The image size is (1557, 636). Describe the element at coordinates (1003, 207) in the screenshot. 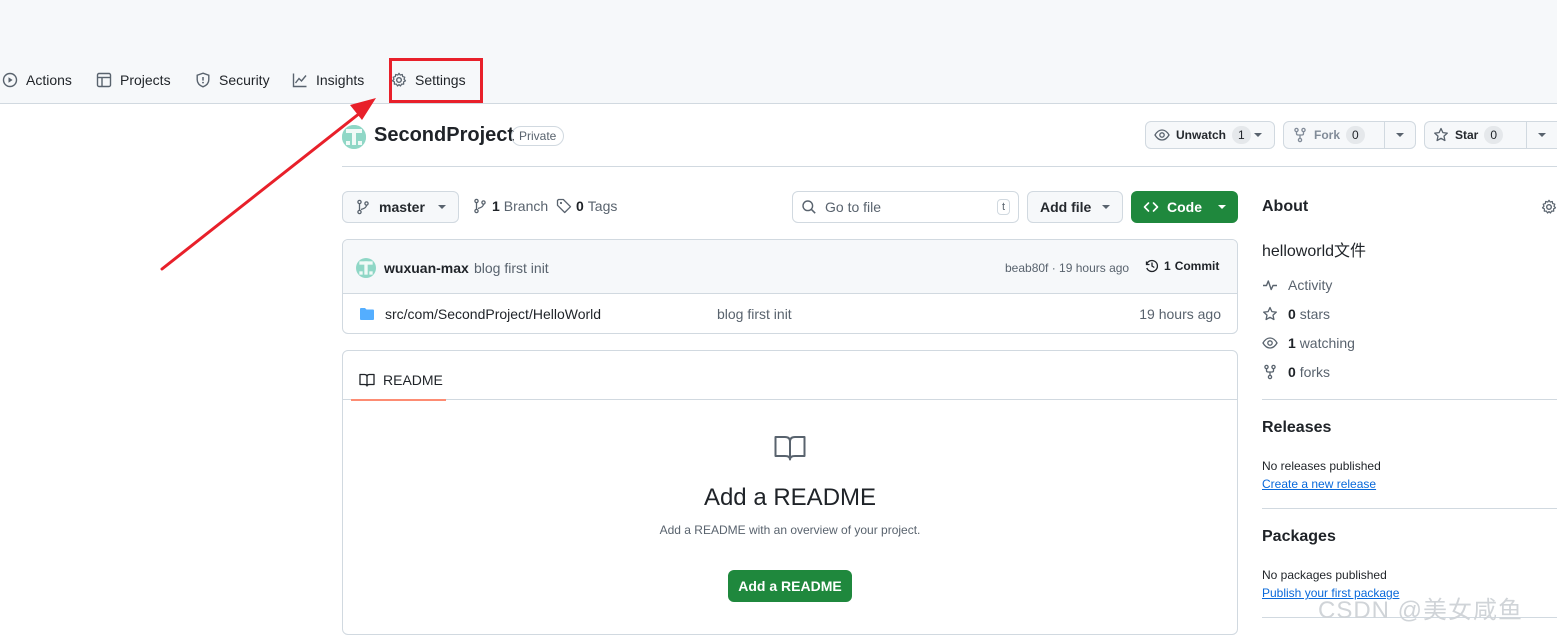

I see `shortcut-key: t` at that location.